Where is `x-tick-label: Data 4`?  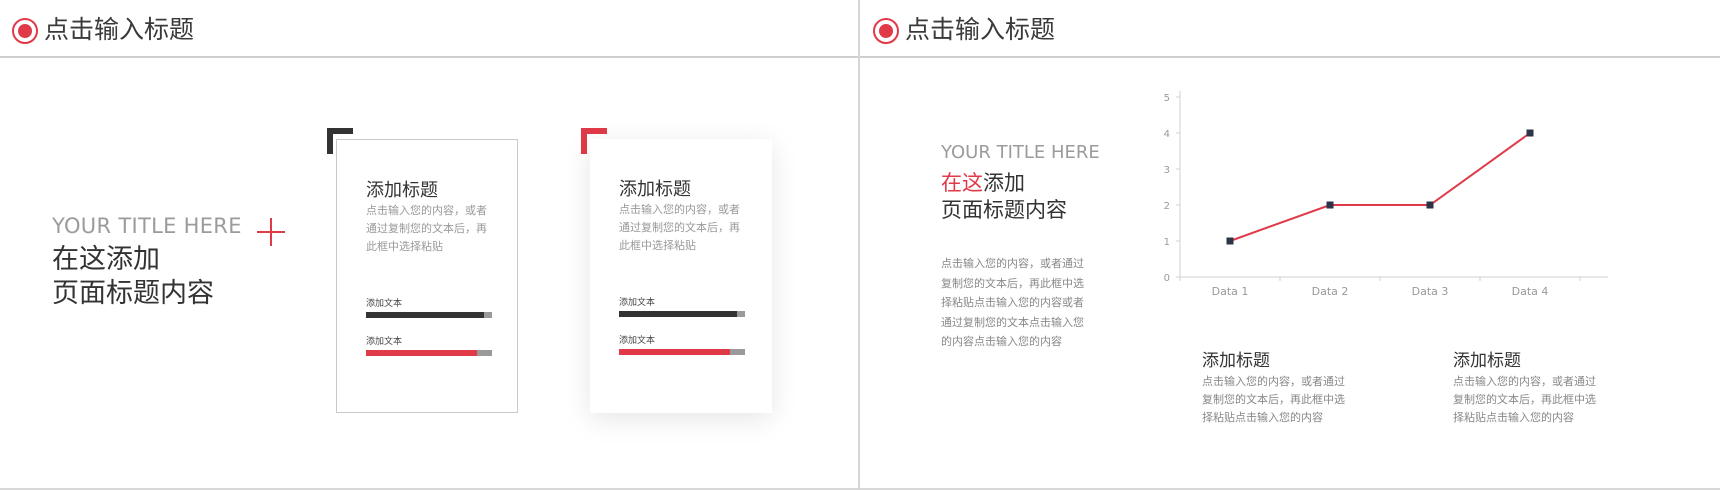 x-tick-label: Data 4 is located at coordinates (1530, 291).